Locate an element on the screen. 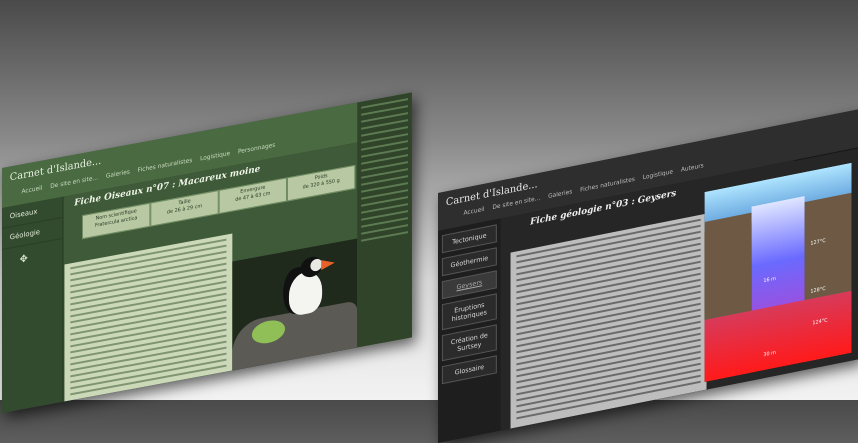 This screenshot has width=858, height=443. puffin-beak is located at coordinates (328, 264).